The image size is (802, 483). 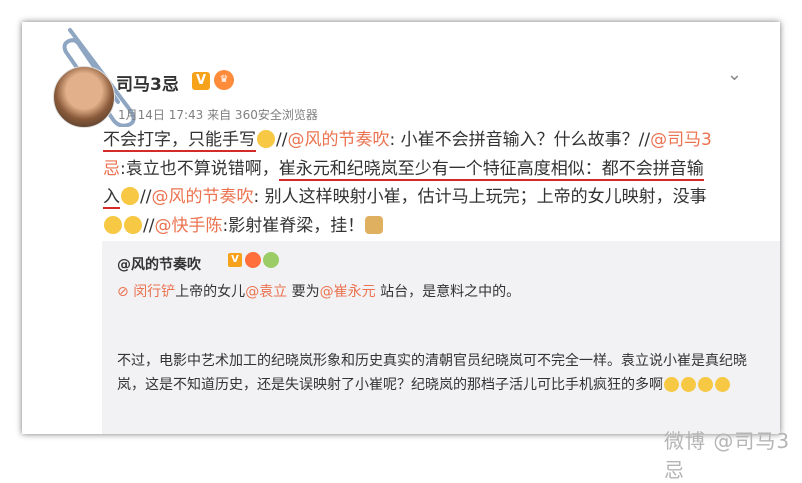 What do you see at coordinates (348, 292) in the screenshot?
I see `mention-link: @崔永元` at bounding box center [348, 292].